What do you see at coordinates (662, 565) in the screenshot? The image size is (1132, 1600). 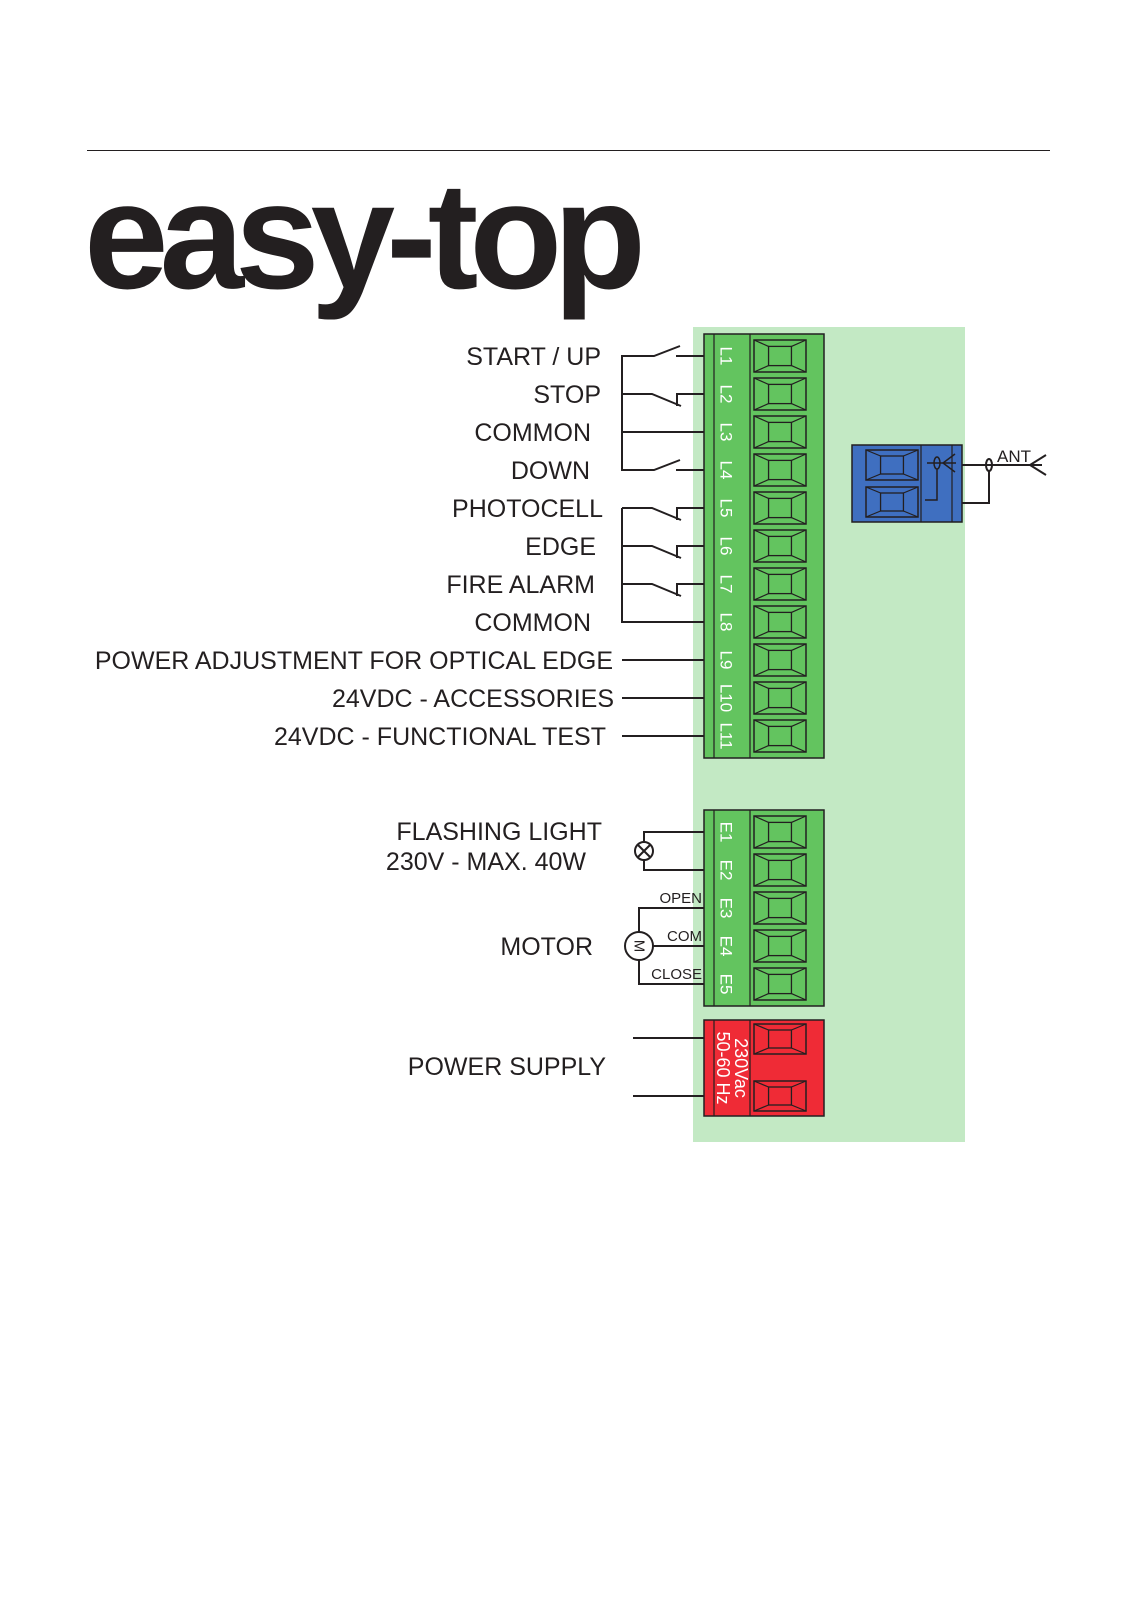 I see `common-wire` at bounding box center [662, 565].